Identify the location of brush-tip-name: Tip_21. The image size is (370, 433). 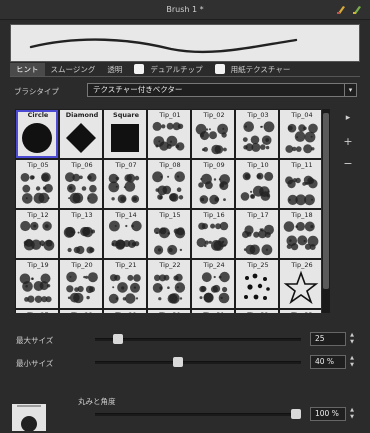
(126, 265).